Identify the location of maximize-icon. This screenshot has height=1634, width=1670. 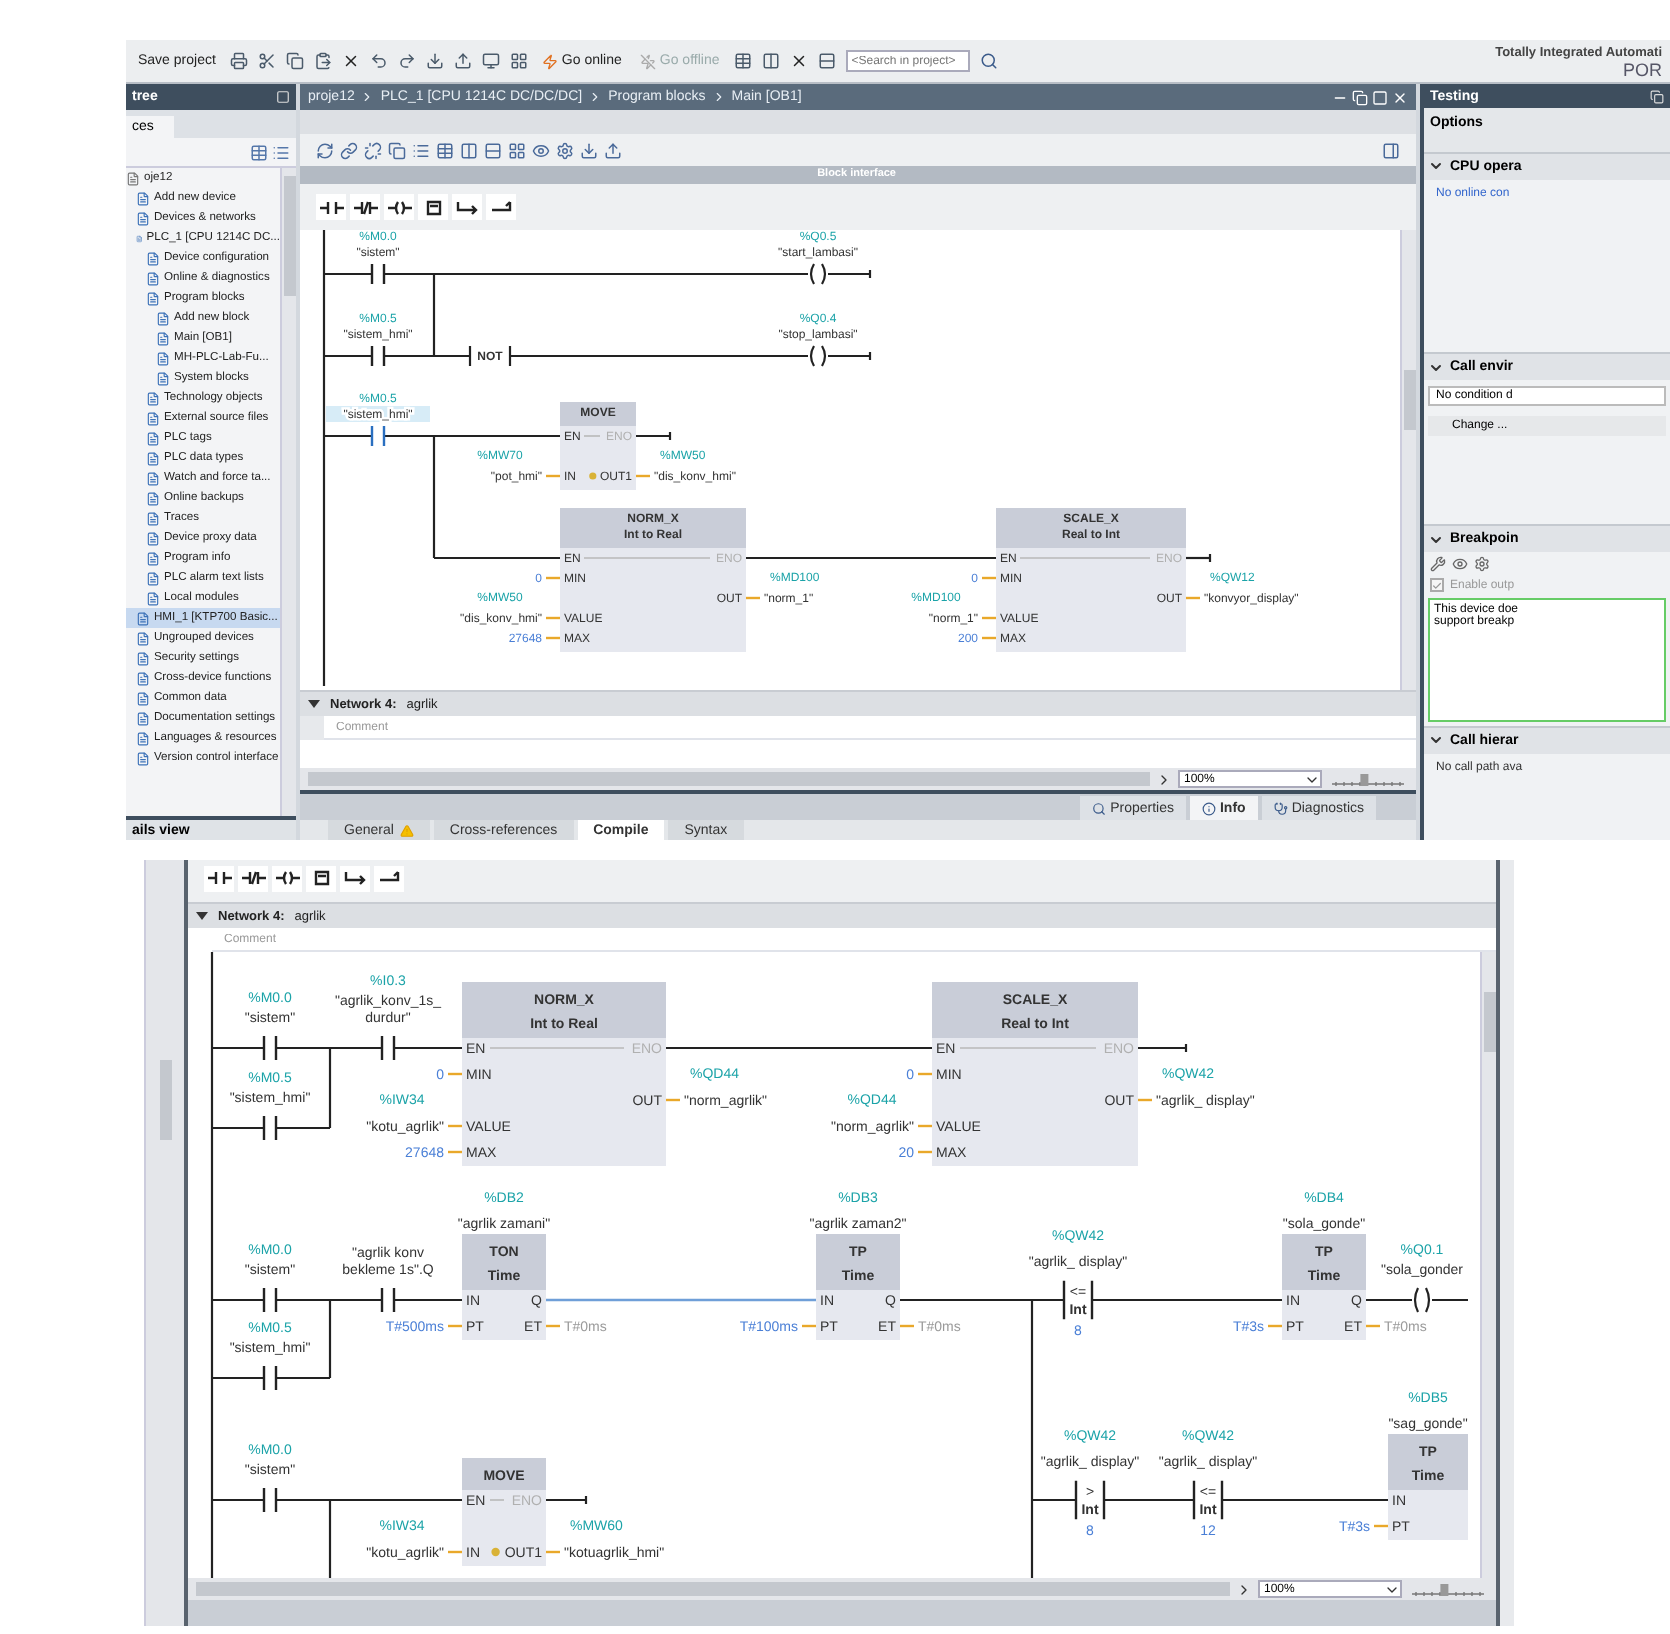
(1380, 97).